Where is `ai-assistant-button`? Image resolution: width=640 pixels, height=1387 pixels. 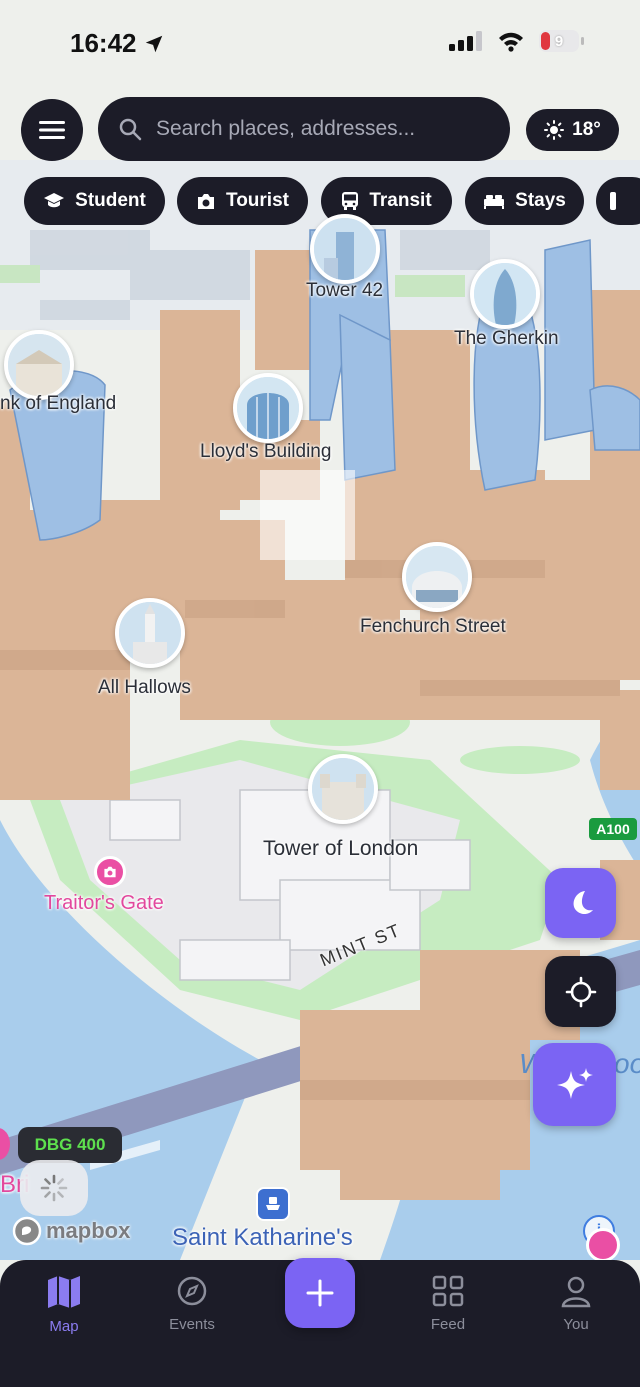 ai-assistant-button is located at coordinates (574, 1084).